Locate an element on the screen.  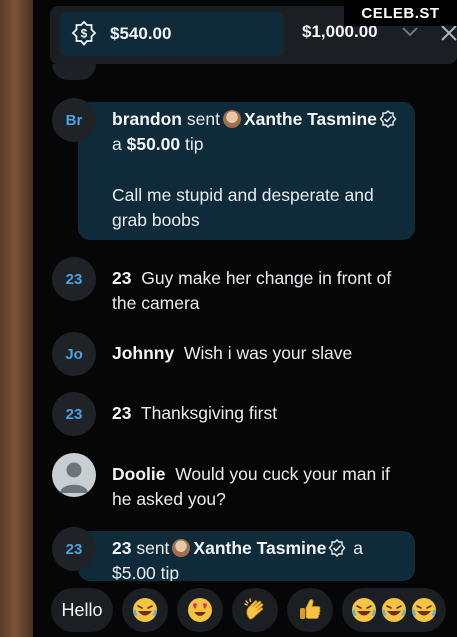
thumbs-up-emoji-icon is located at coordinates (310, 609).